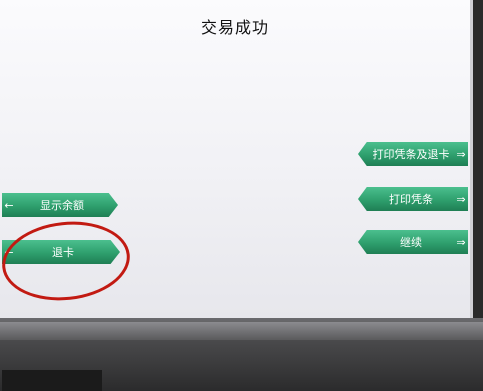 Image resolution: width=483 pixels, height=391 pixels. Describe the element at coordinates (234, 27) in the screenshot. I see `page-title: 交易成功` at that location.